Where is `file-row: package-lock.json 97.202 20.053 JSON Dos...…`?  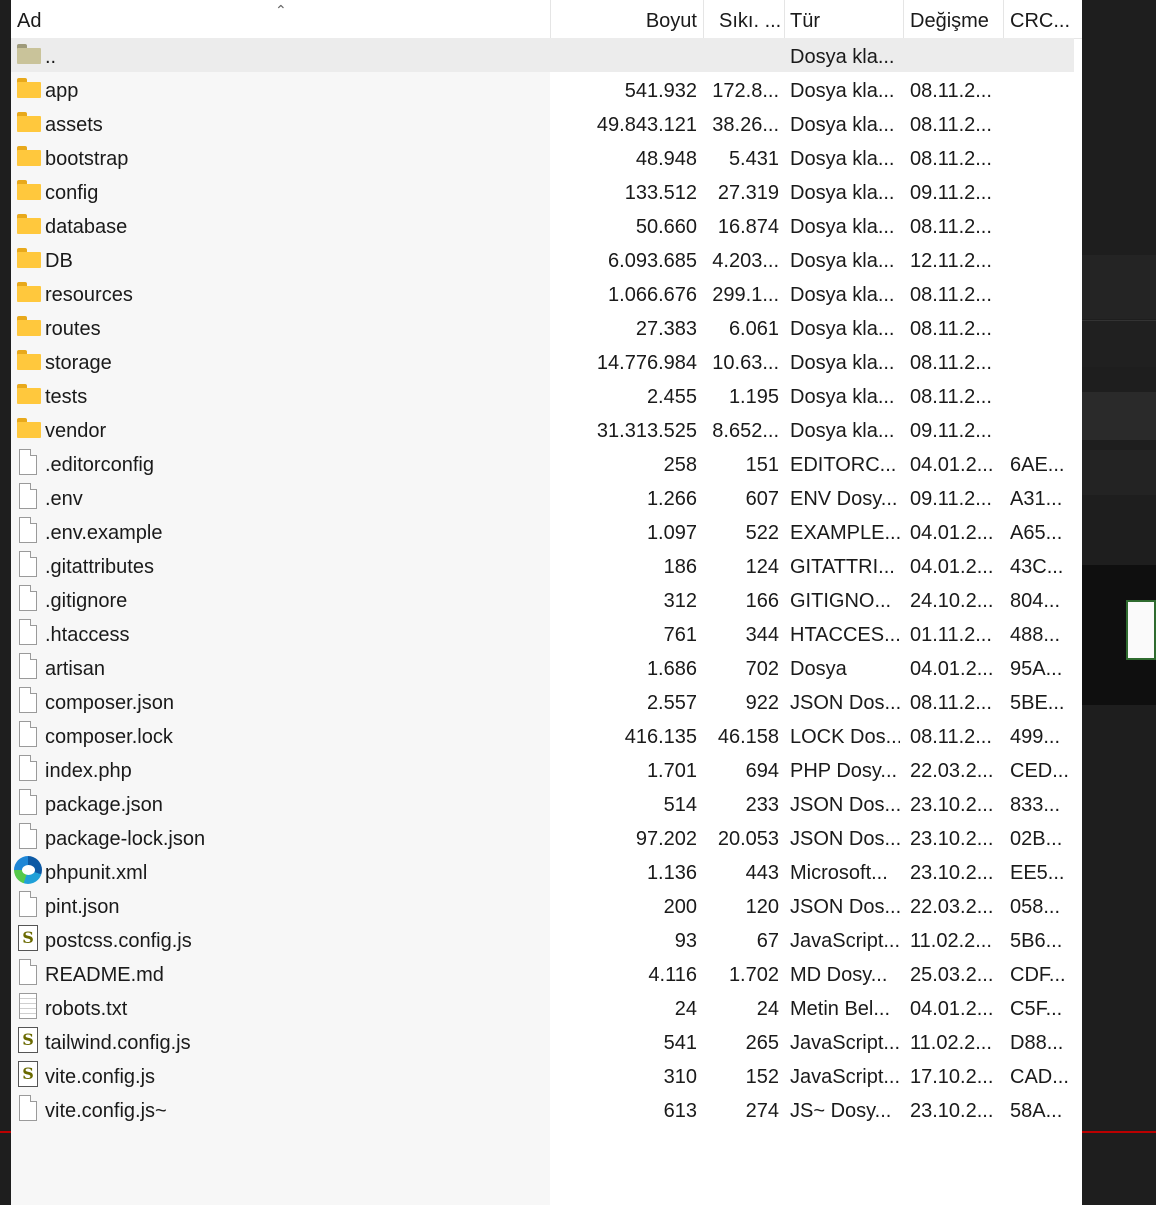
file-row: package-lock.json 97.202 20.053 JSON Dos...… is located at coordinates (546, 837).